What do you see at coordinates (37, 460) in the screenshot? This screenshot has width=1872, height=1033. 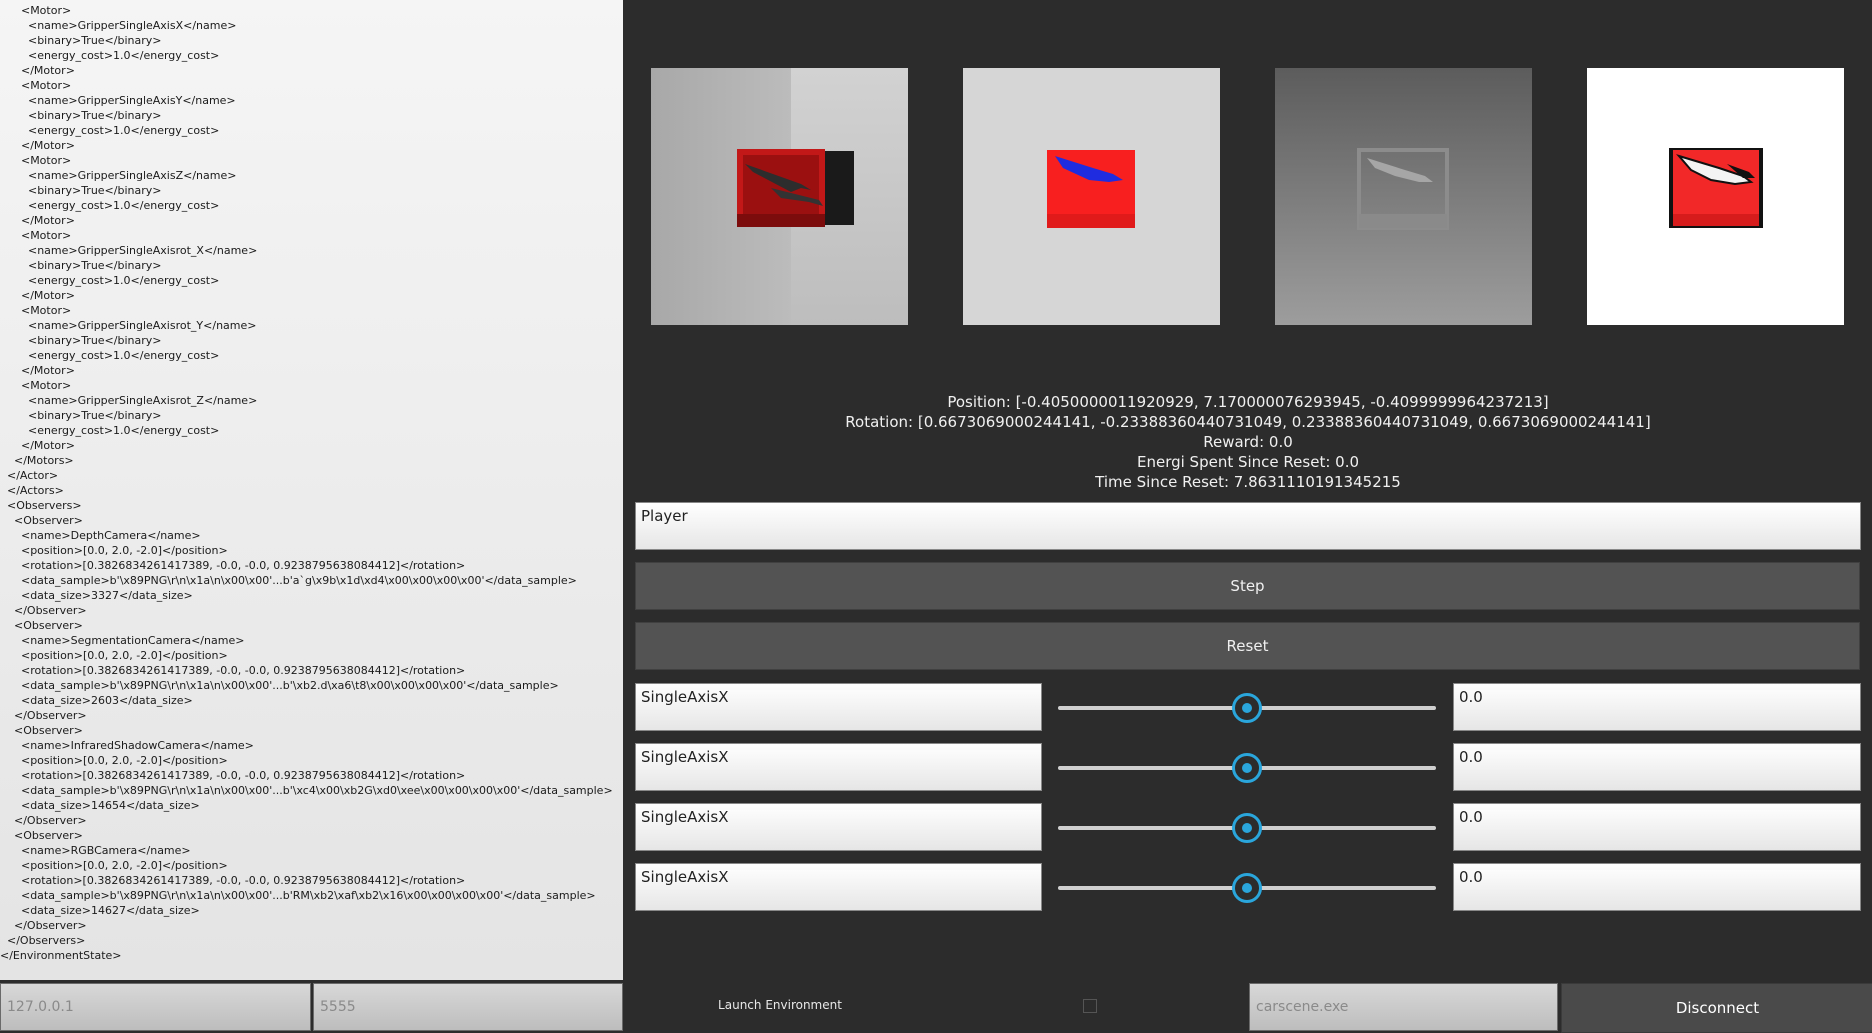 I see `xml-line: </Motors>` at bounding box center [37, 460].